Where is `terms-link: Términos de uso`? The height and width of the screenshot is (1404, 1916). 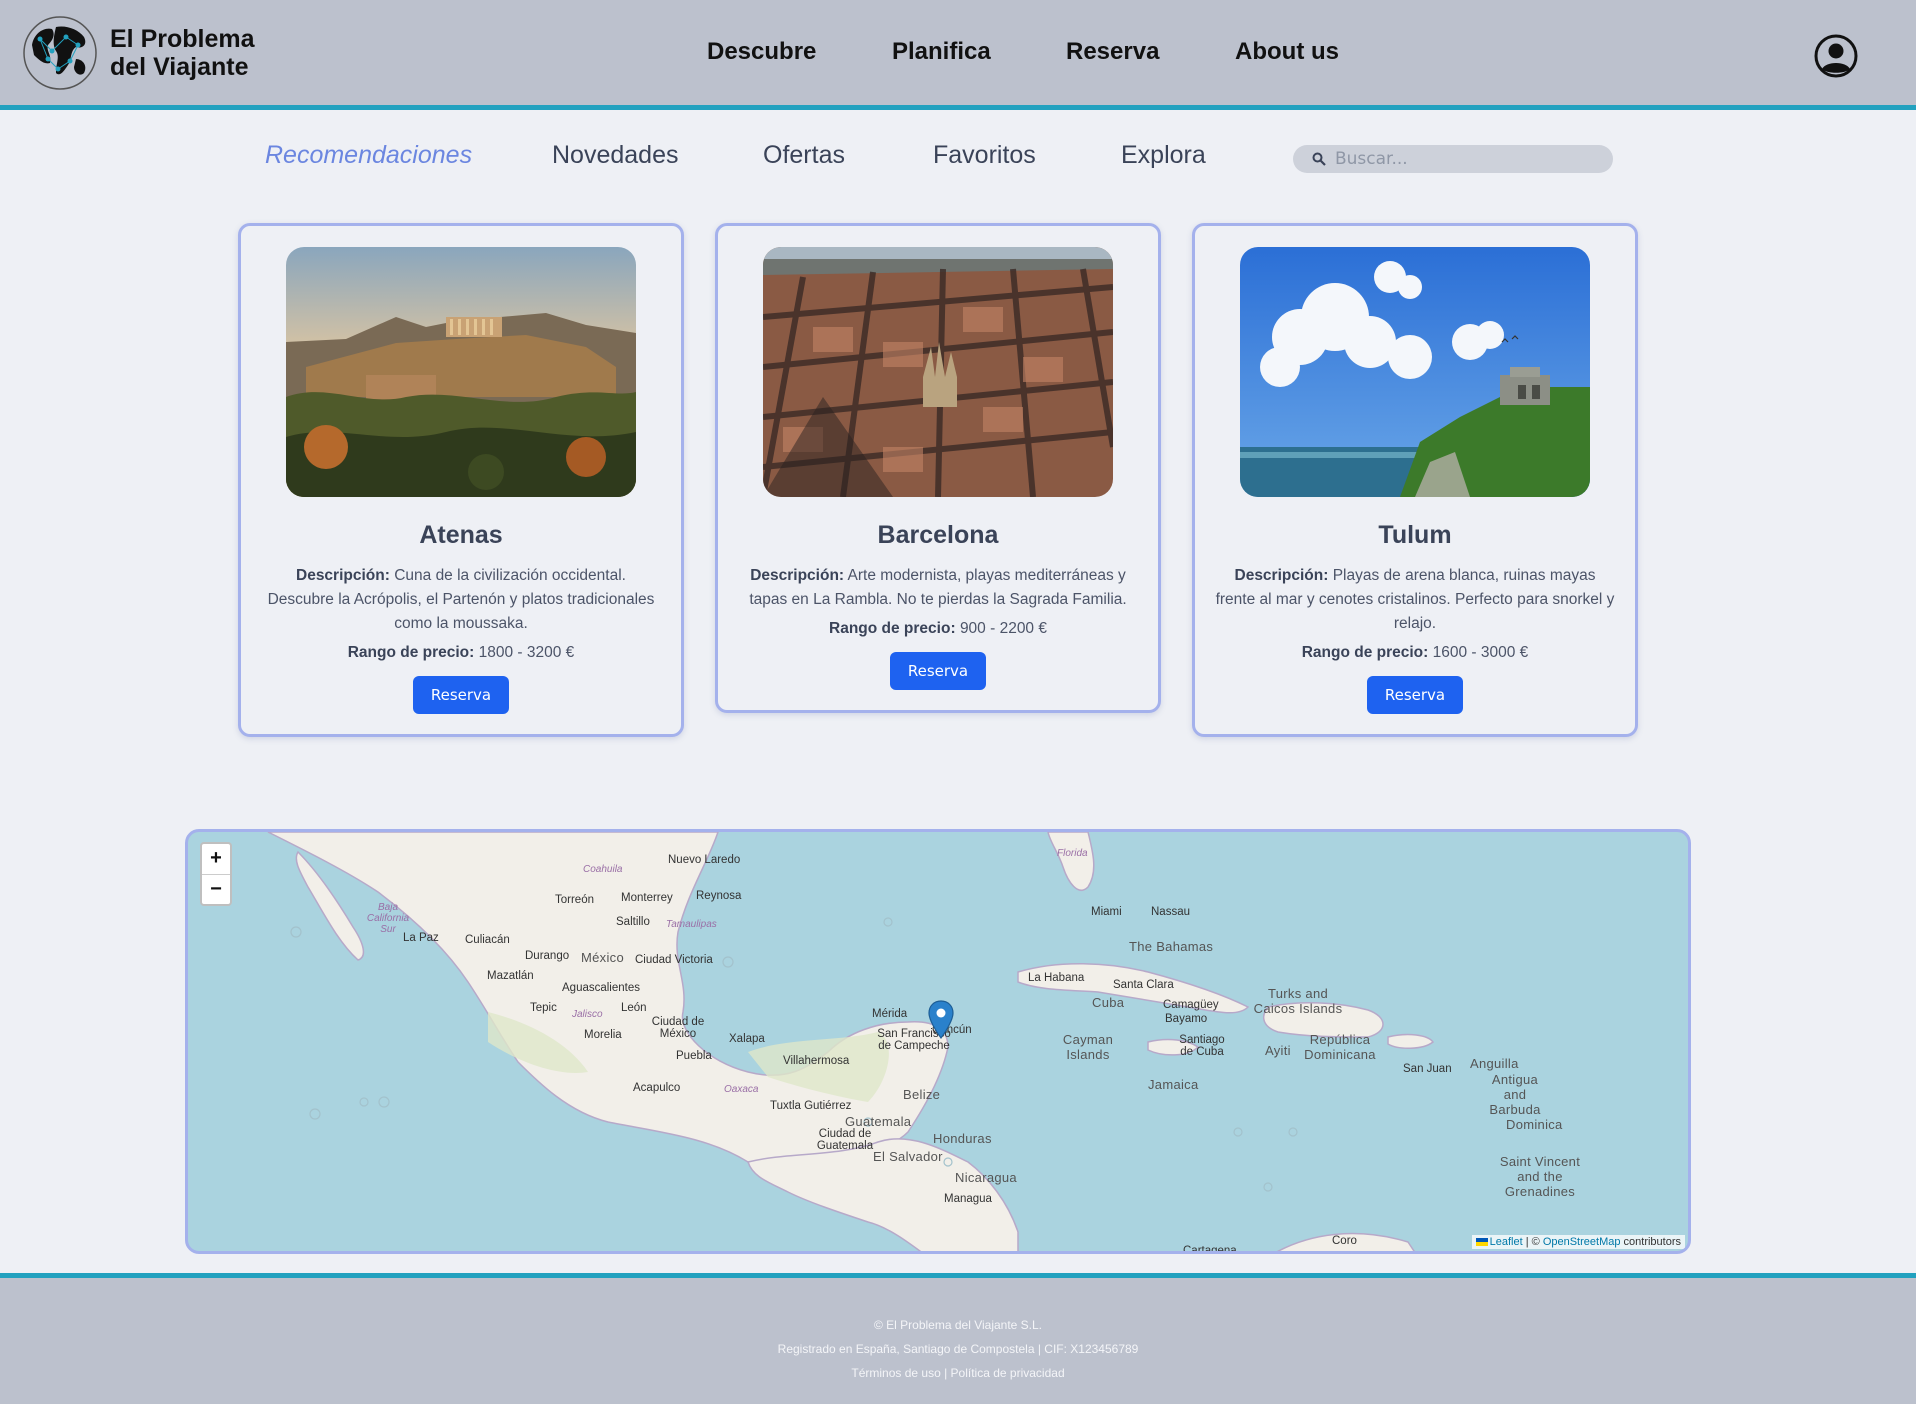 terms-link: Términos de uso is located at coordinates (895, 1373).